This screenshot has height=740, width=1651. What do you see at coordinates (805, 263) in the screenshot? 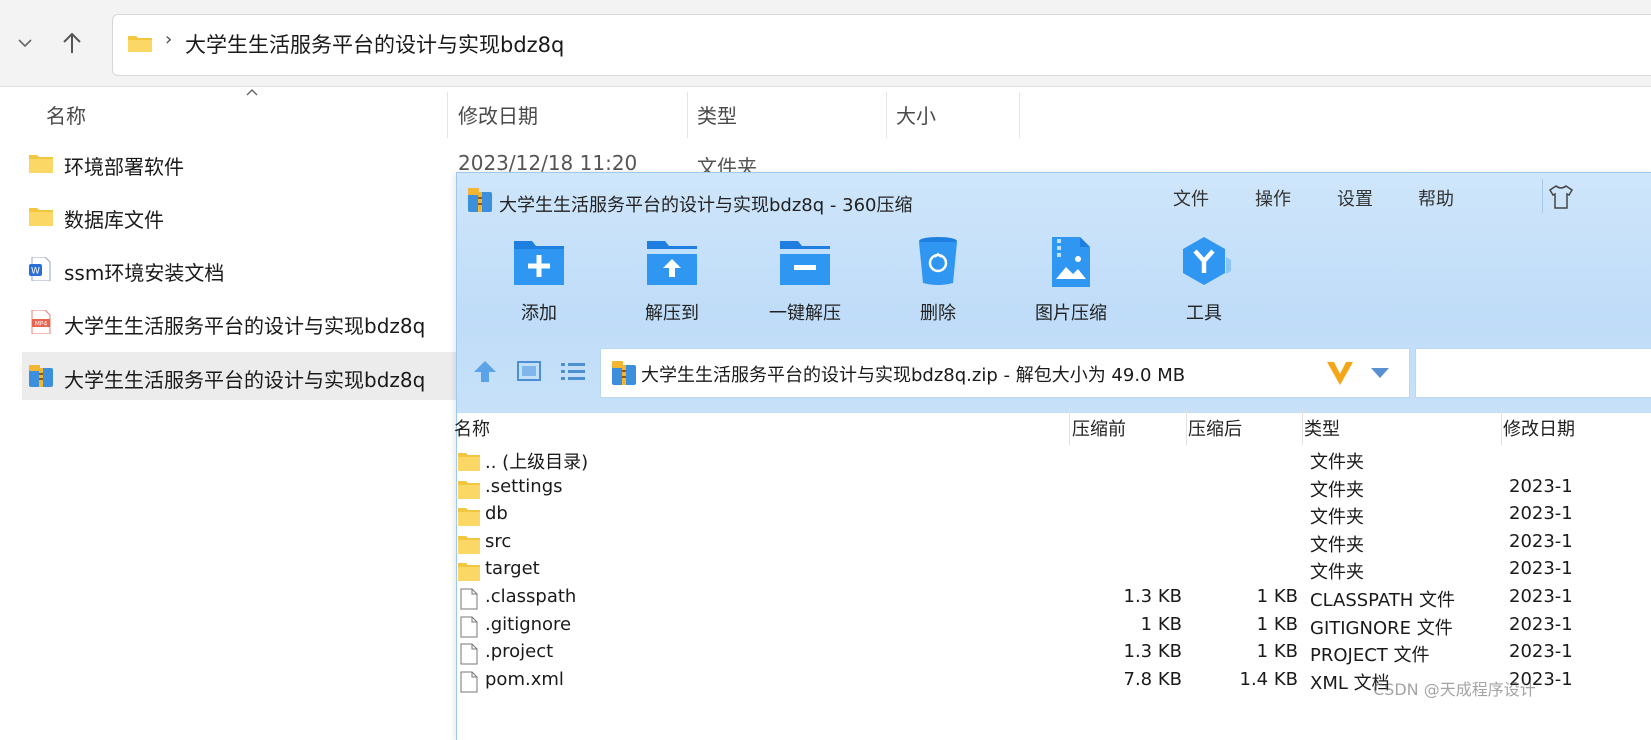
I see `one-click-extract-icon` at bounding box center [805, 263].